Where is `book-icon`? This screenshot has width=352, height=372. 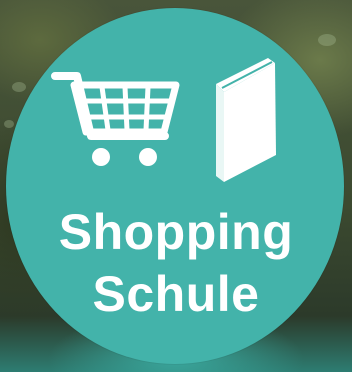
book-icon is located at coordinates (246, 120).